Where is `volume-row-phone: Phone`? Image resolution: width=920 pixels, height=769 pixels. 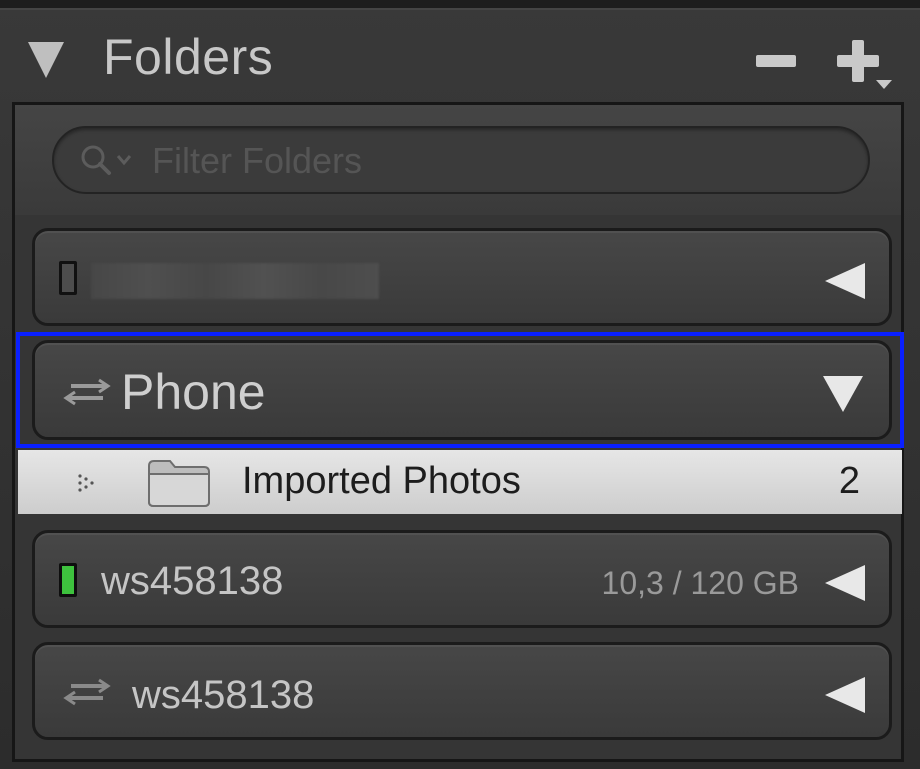 volume-row-phone: Phone is located at coordinates (462, 390).